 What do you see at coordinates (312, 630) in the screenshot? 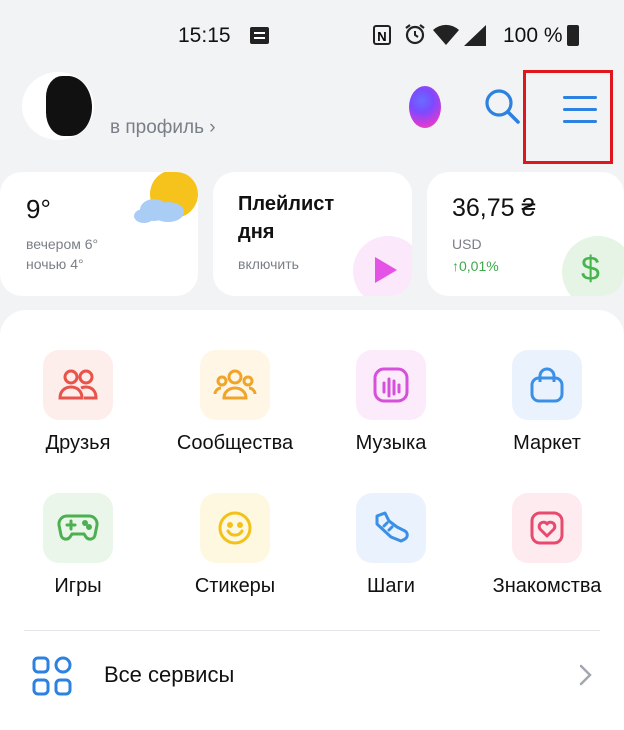
I see `divider` at bounding box center [312, 630].